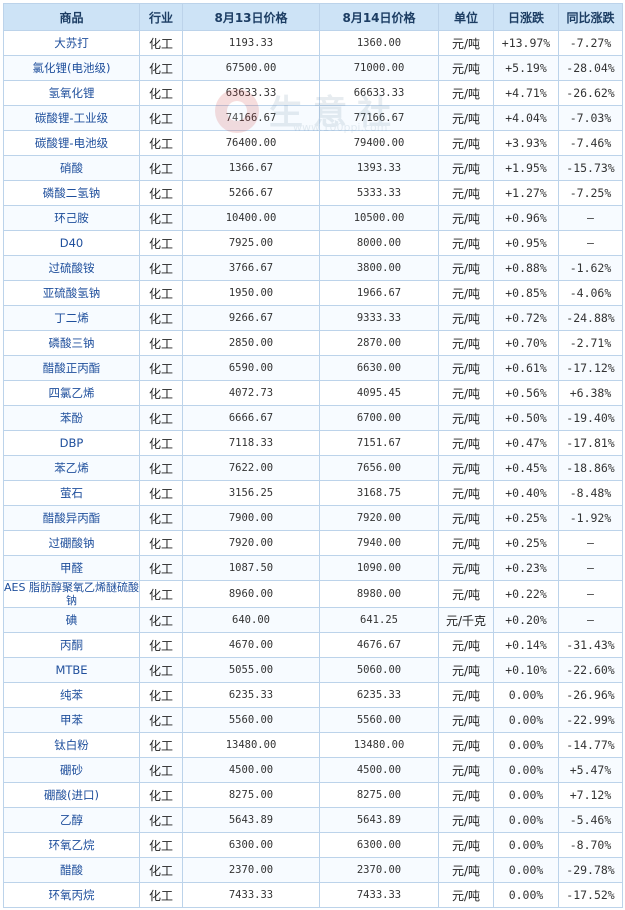 The width and height of the screenshot is (625, 910). What do you see at coordinates (71, 820) in the screenshot?
I see `product-name-link: 乙醇` at bounding box center [71, 820].